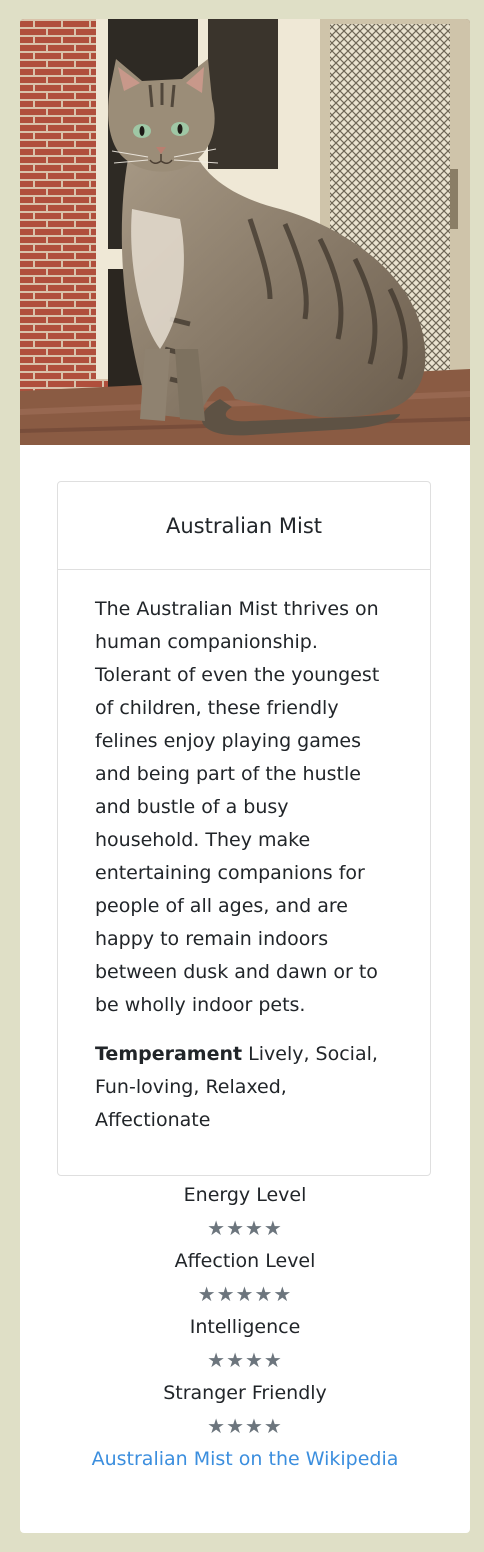 This screenshot has width=484, height=1552. I want to click on stranger-friendly-label: Stranger Friendly, so click(245, 1393).